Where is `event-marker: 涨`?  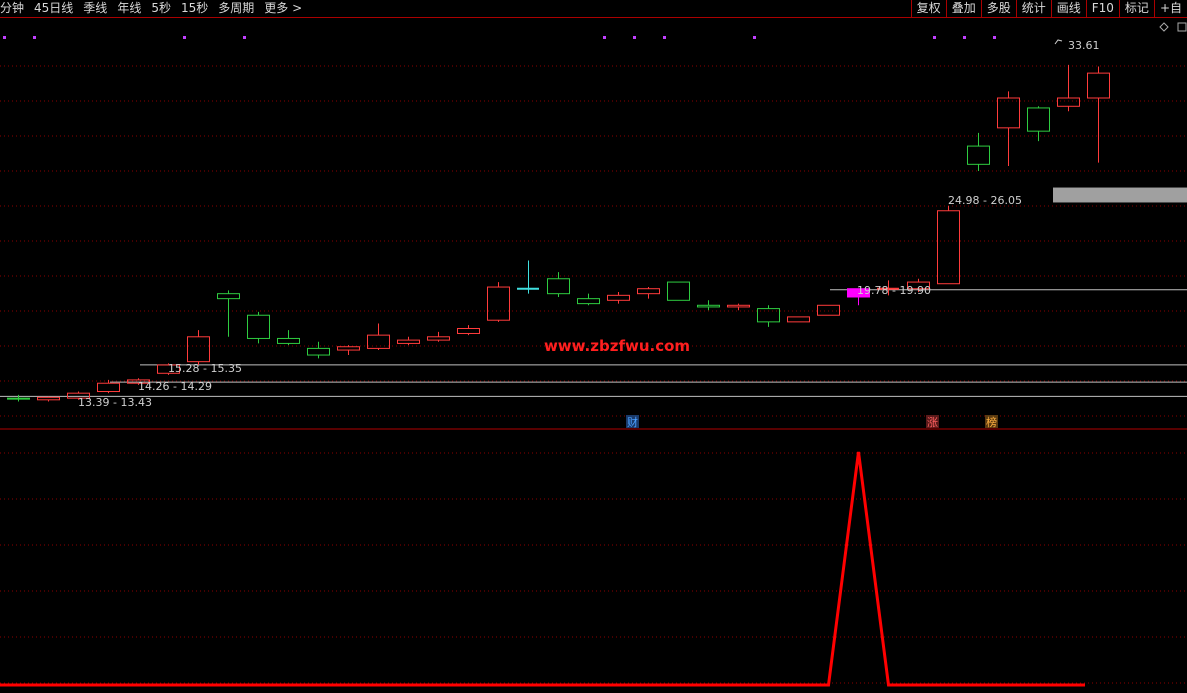 event-marker: 涨 is located at coordinates (932, 422).